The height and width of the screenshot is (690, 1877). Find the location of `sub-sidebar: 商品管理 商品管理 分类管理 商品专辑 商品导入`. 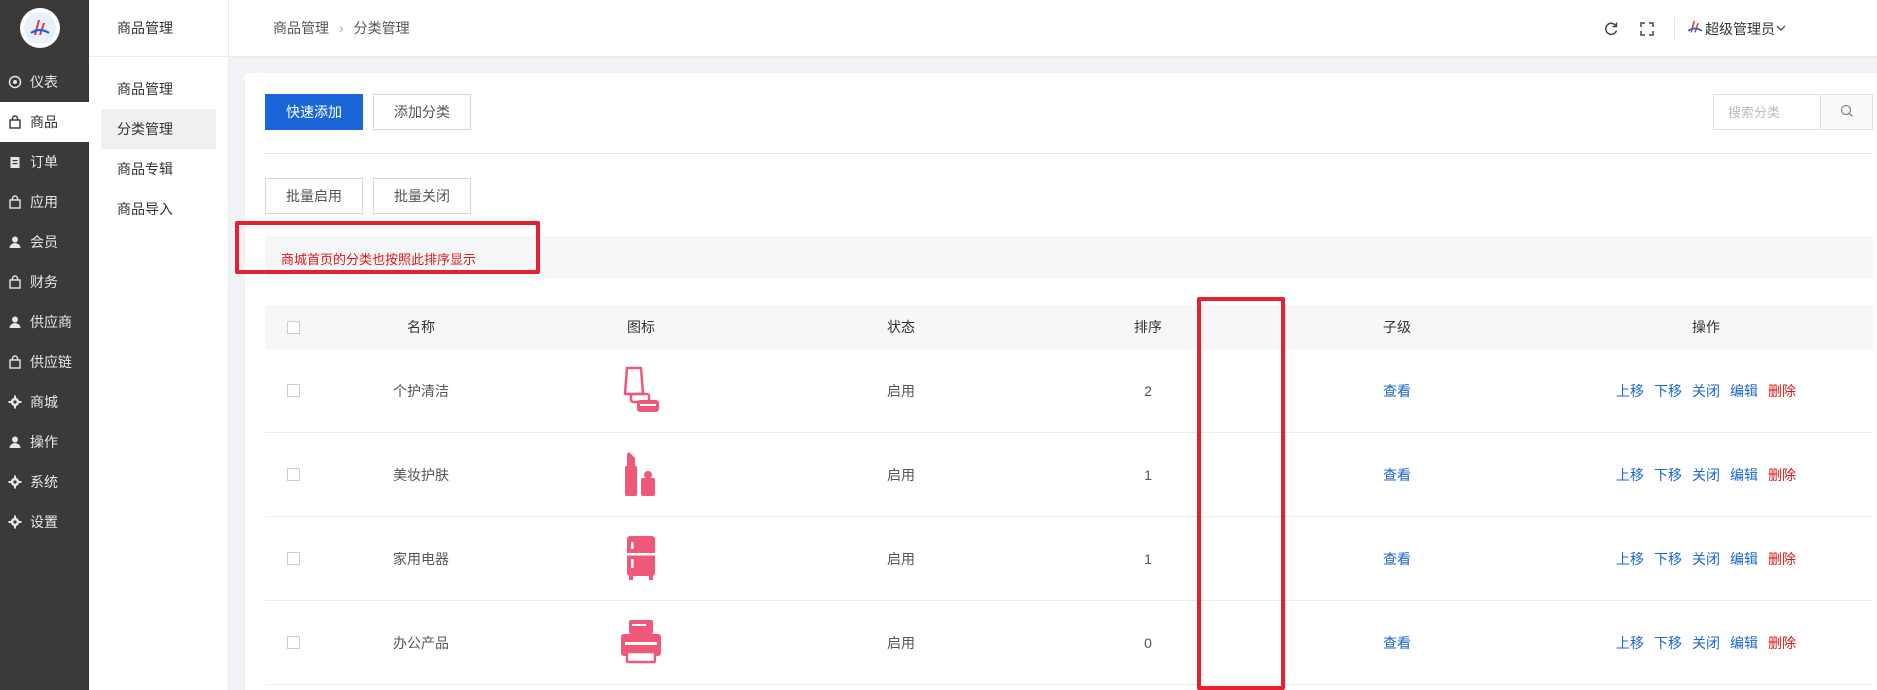

sub-sidebar: 商品管理 商品管理 分类管理 商品专辑 商品导入 is located at coordinates (159, 345).